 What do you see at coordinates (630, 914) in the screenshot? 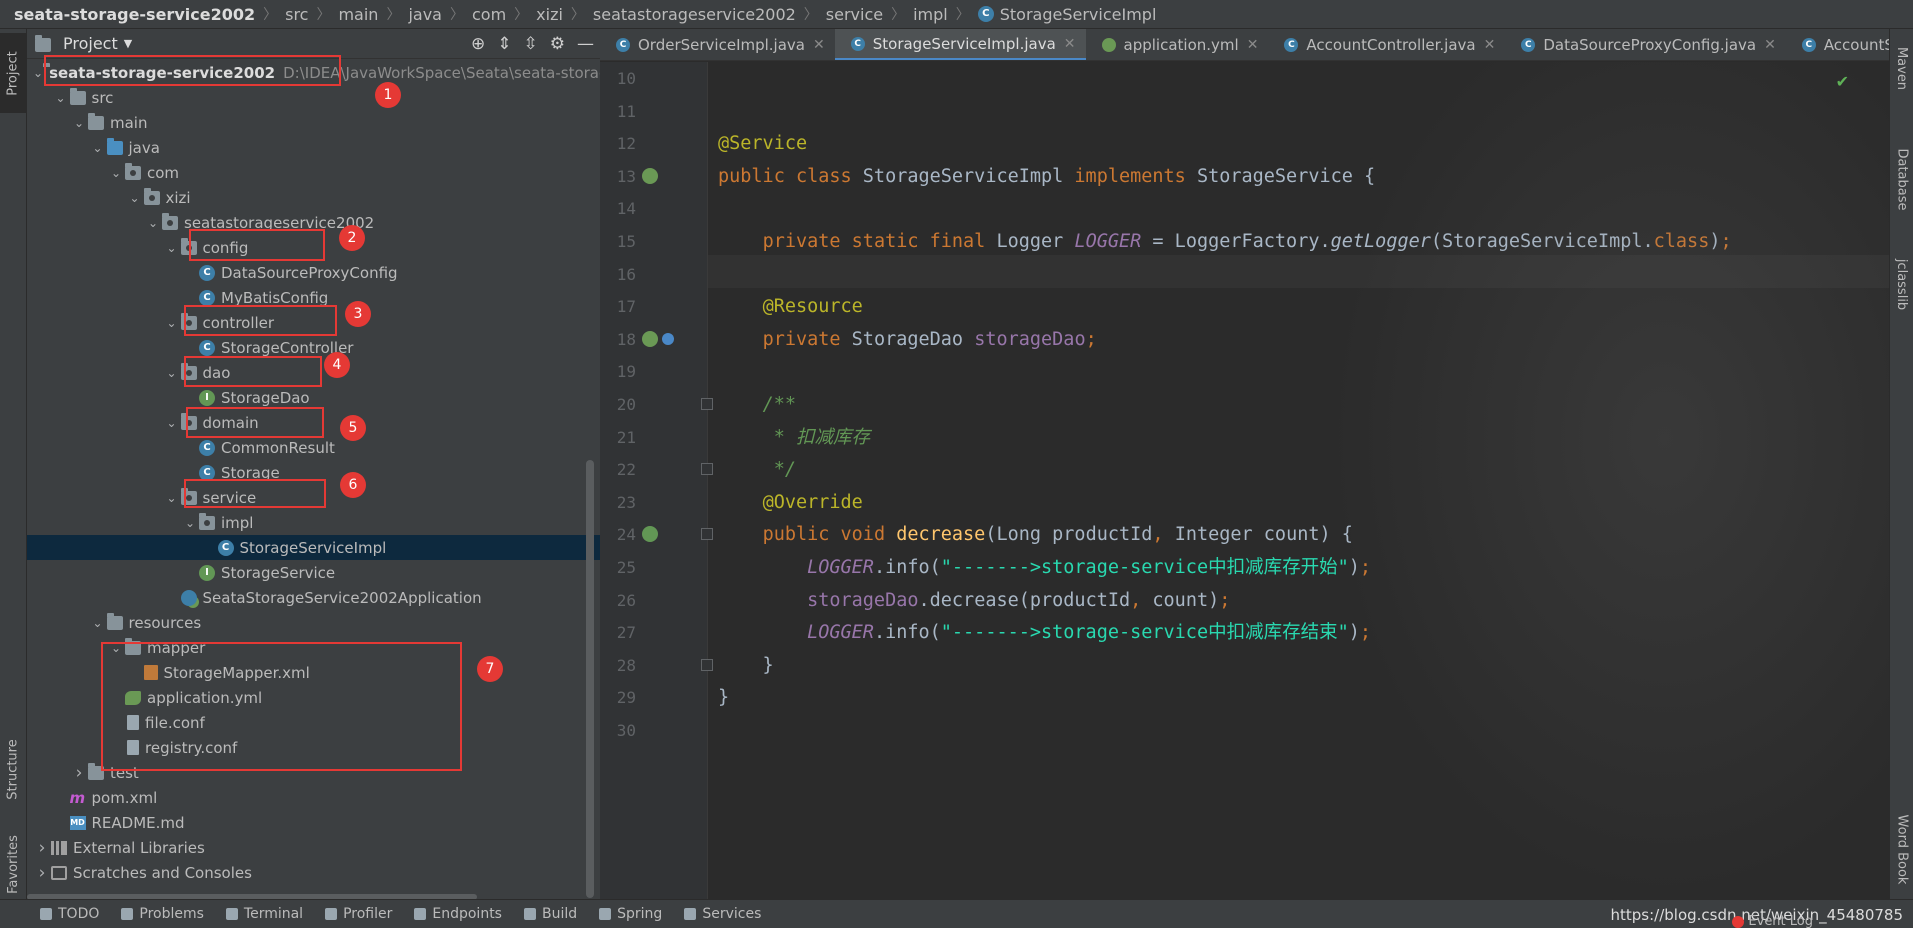
I see `spring-tool-button: Spring` at bounding box center [630, 914].